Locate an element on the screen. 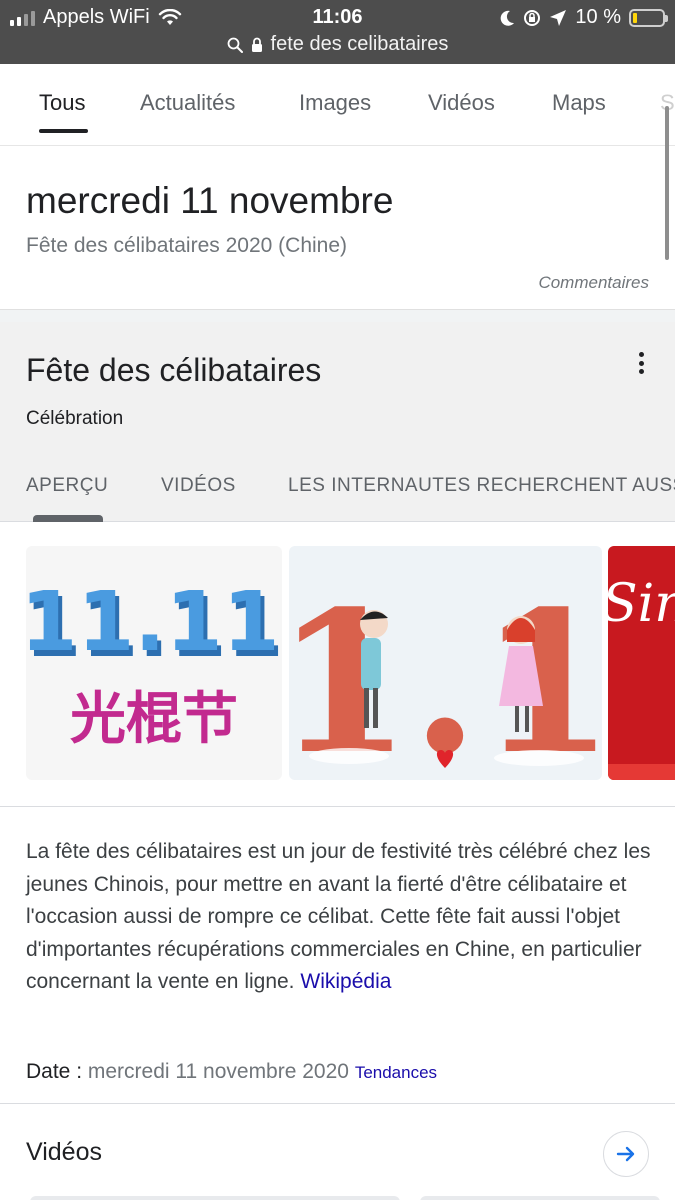  lock-icon is located at coordinates (256, 44).